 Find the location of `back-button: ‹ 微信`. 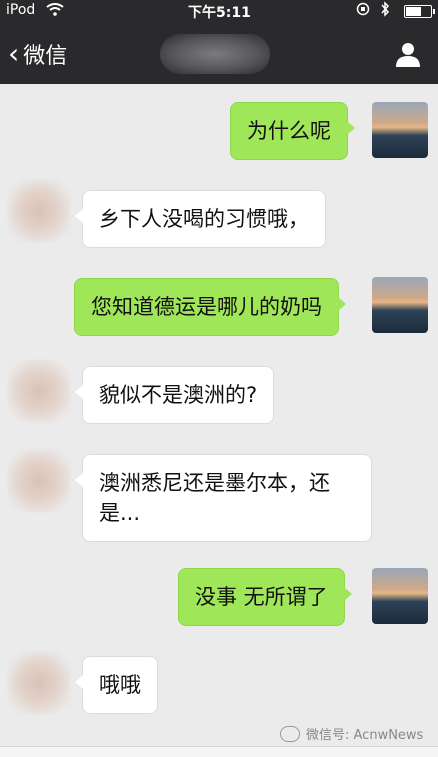

back-button: ‹ 微信 is located at coordinates (37, 54).